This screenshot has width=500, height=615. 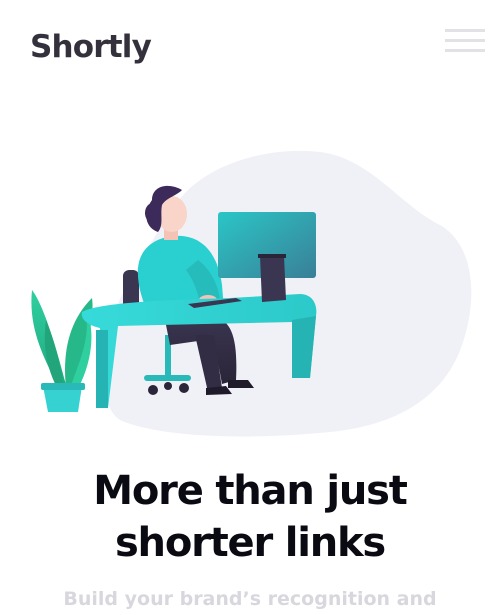 I want to click on hamburger-menu-icon, so click(x=465, y=42).